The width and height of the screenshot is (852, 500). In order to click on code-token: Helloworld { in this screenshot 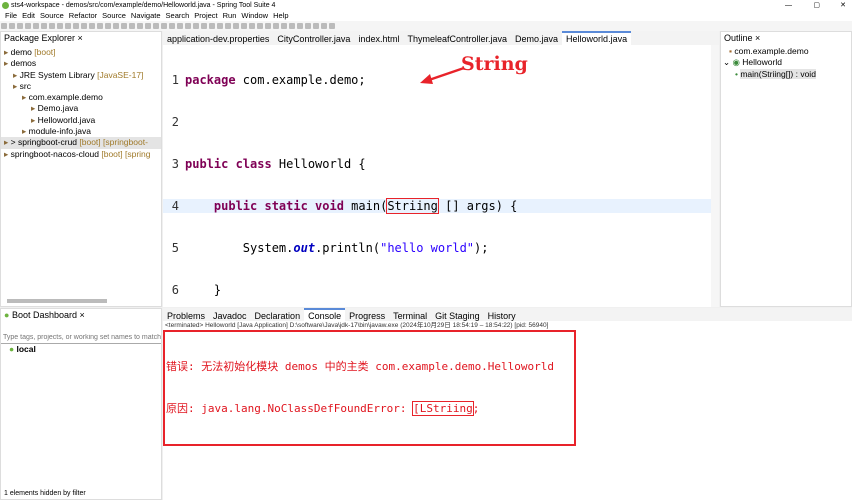, I will do `click(318, 164)`.